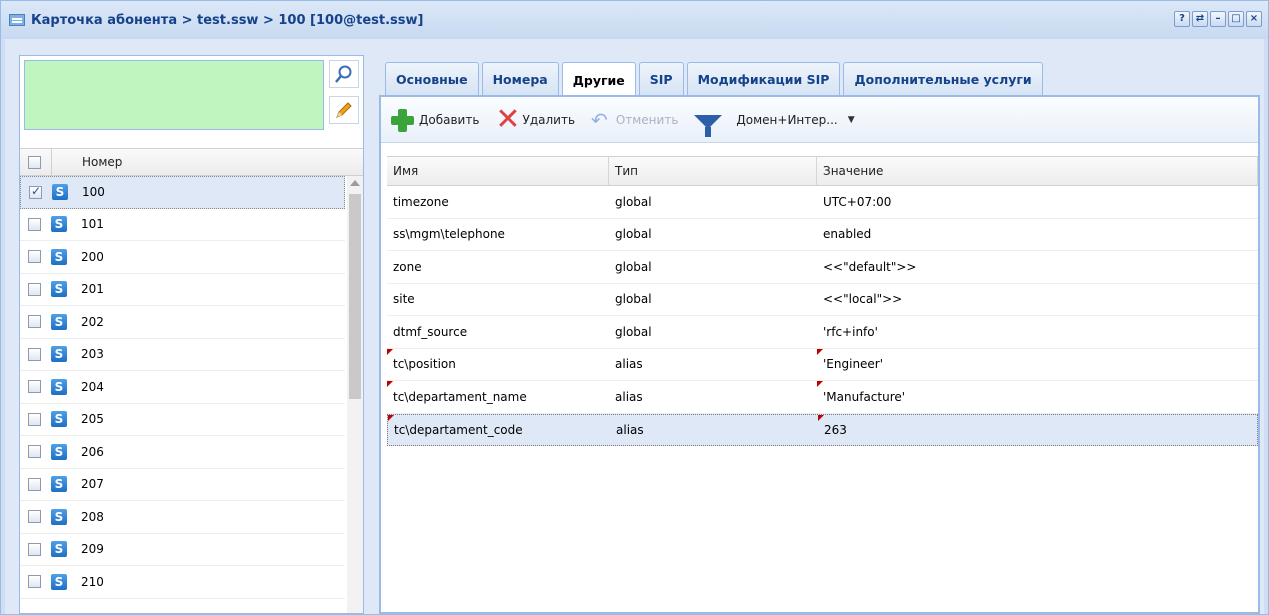 The height and width of the screenshot is (615, 1269). I want to click on value-cell: 'Engineer', so click(1037, 364).